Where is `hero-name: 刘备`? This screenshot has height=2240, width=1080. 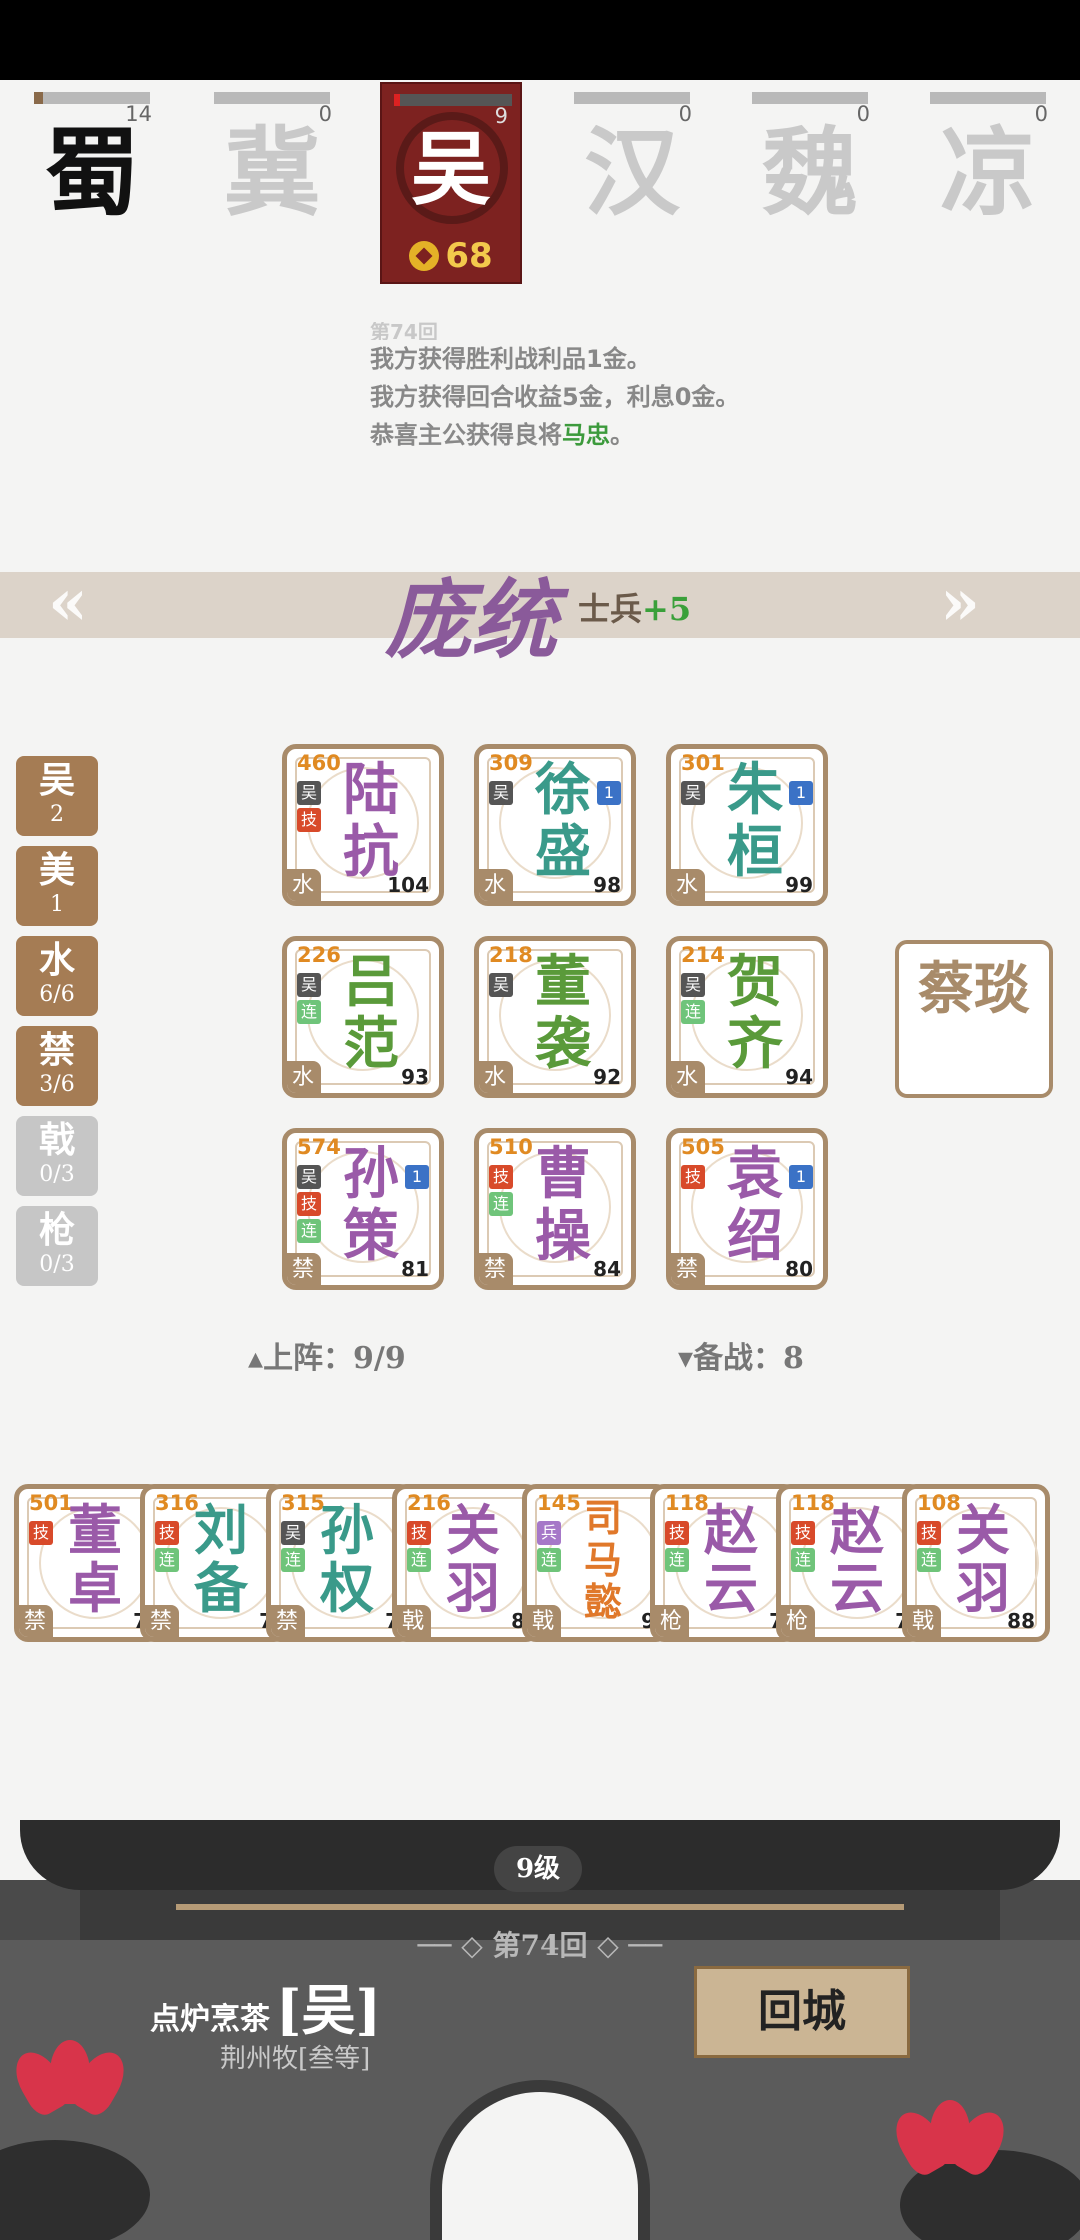
hero-name: 刘备 is located at coordinates (221, 1559).